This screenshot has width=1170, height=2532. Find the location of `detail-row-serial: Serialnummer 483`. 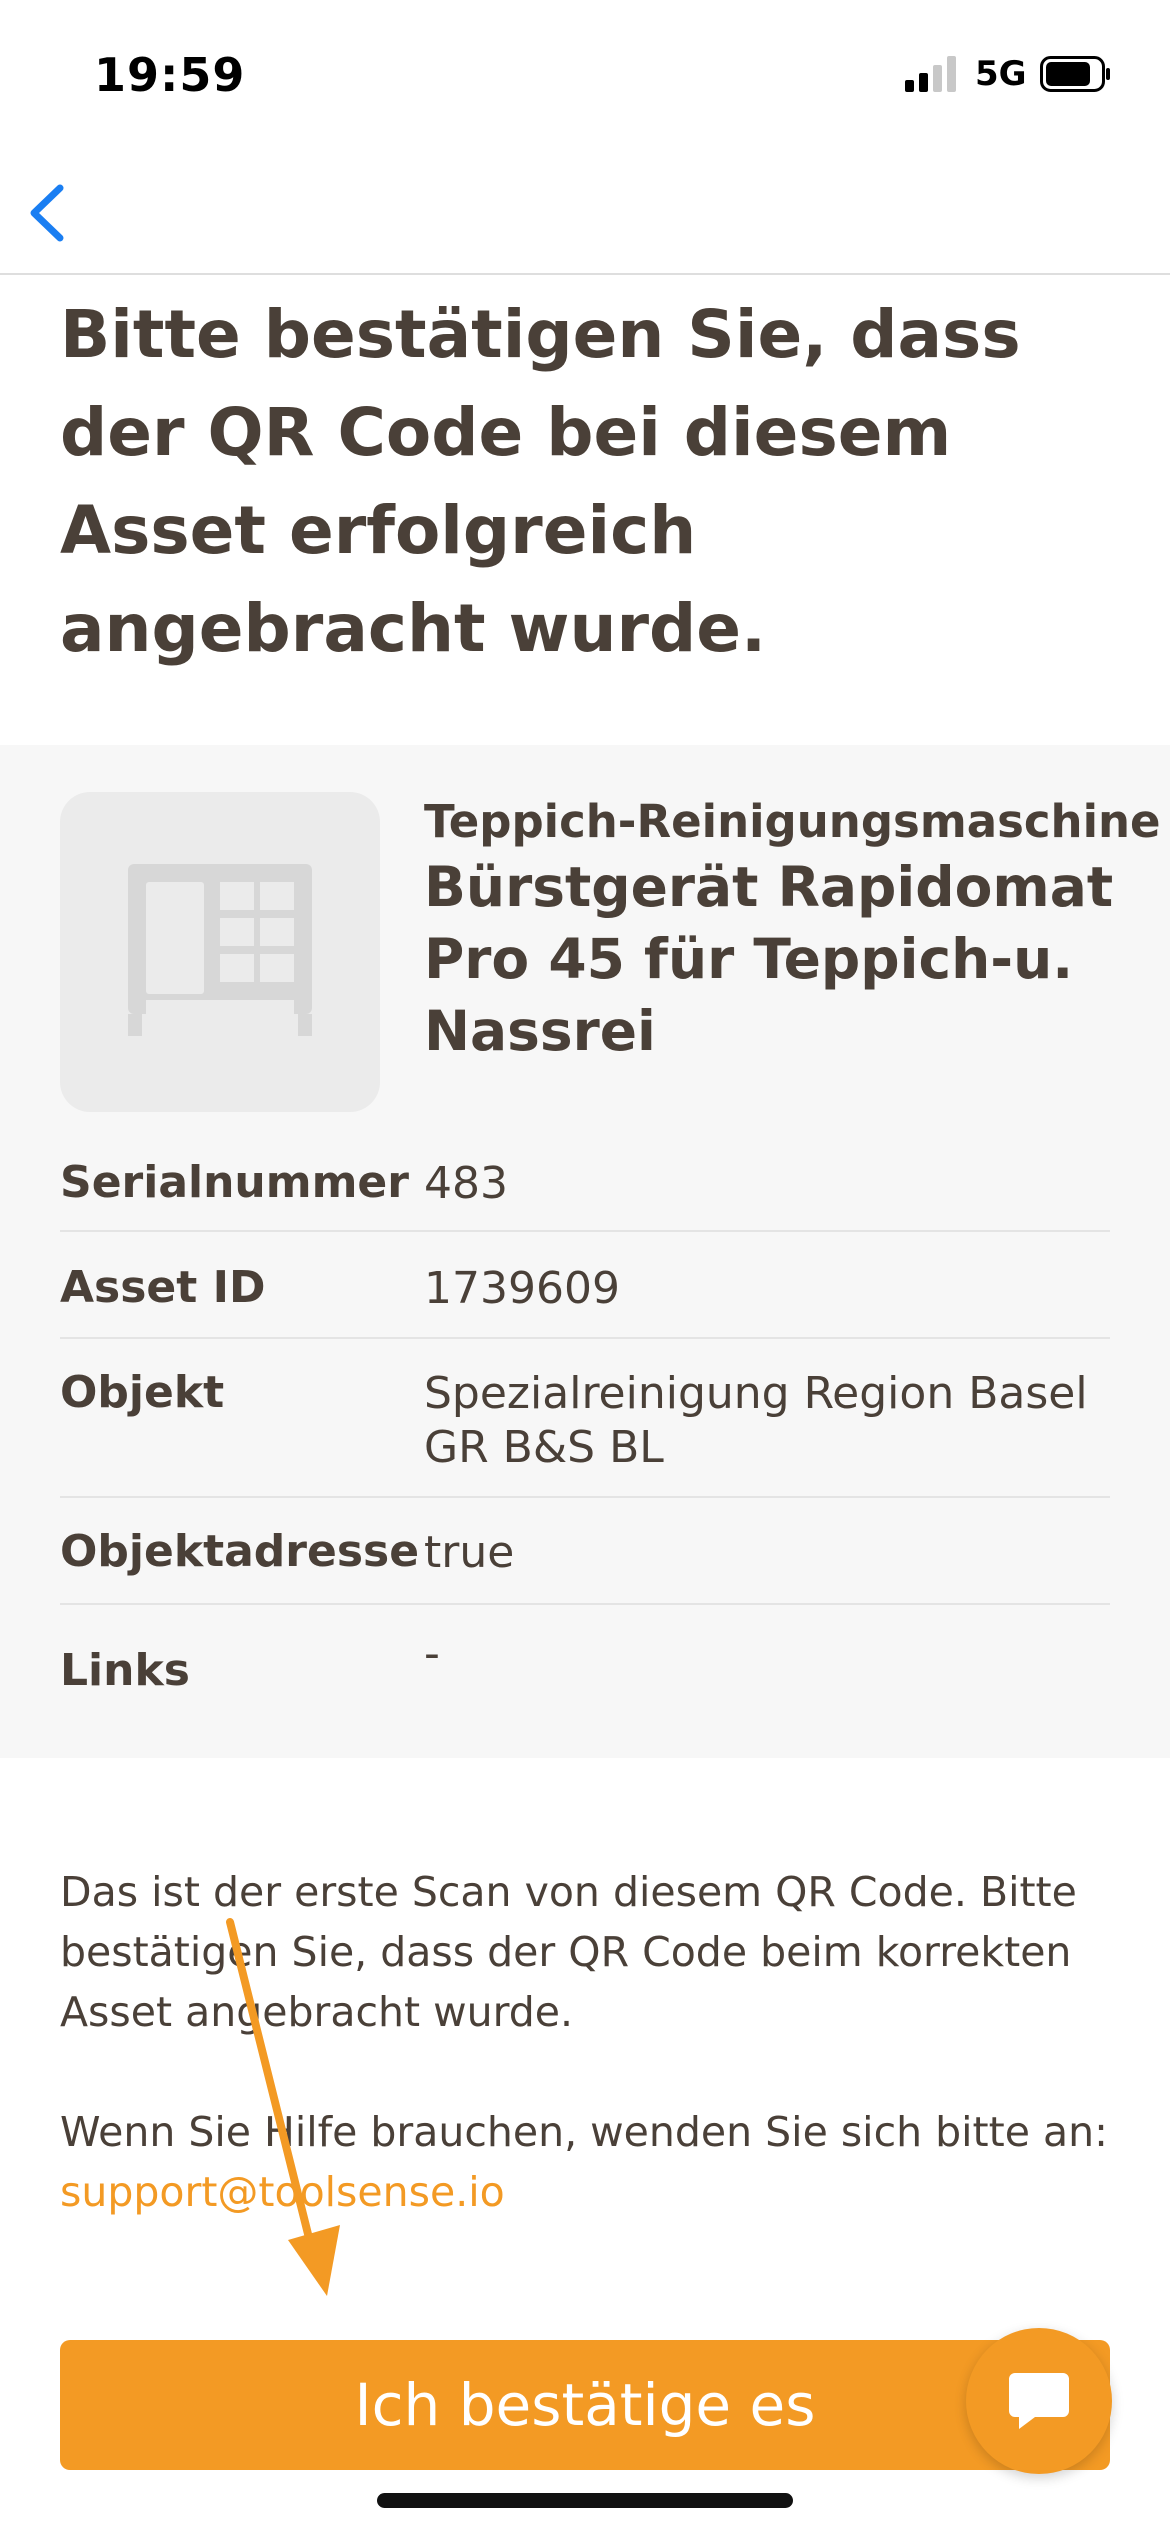

detail-row-serial: Serialnummer 483 is located at coordinates (585, 1178).